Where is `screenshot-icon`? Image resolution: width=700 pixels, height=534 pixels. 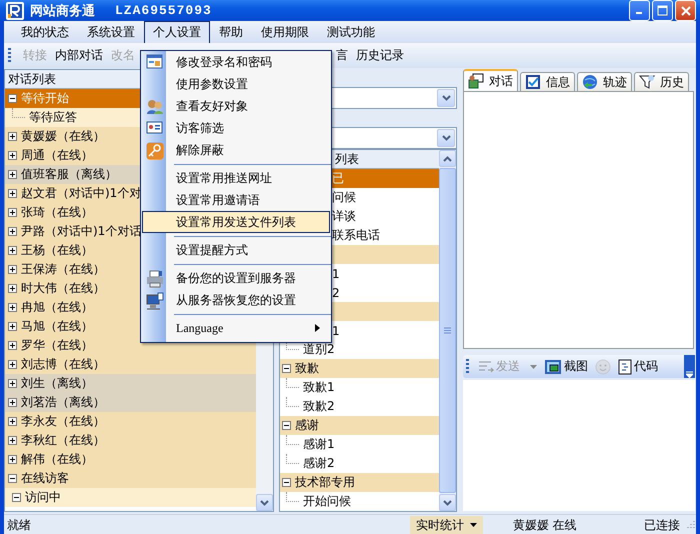 screenshot-icon is located at coordinates (553, 366).